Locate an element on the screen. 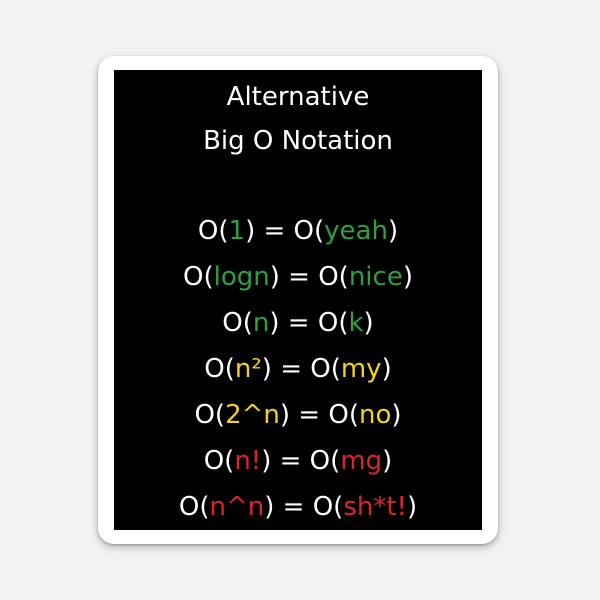 Image resolution: width=600 pixels, height=600 pixels. equation-row-6: O(n!) = O(mg) is located at coordinates (298, 461).